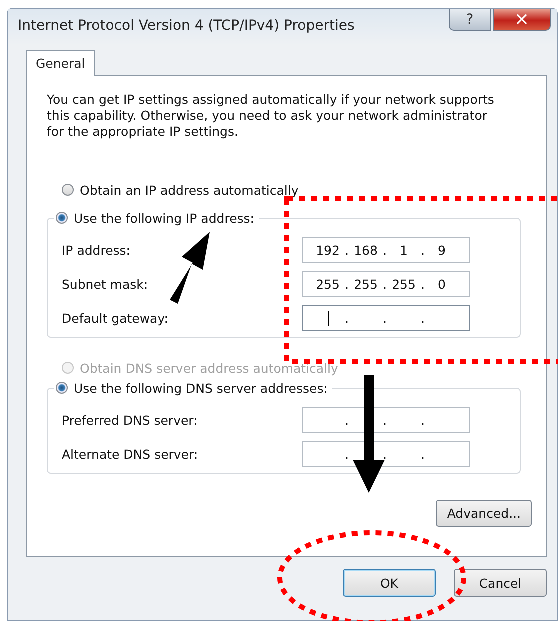 Image resolution: width=558 pixels, height=621 pixels. I want to click on description-text: You can get IP settings assigned automatically if your network supports this capability. Otherwise, you need to ask your network administrator for the appropriate IP settings., so click(271, 116).